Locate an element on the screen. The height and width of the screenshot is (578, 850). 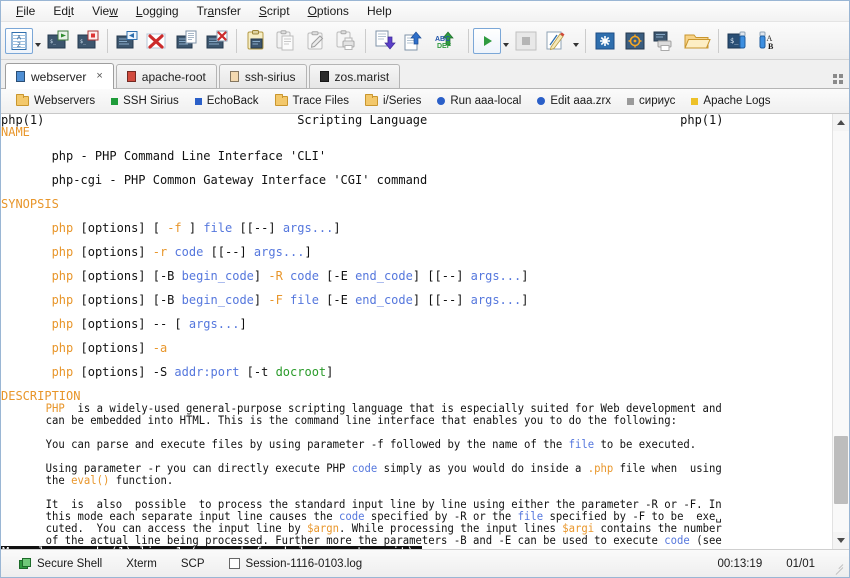
edit-script-icon is located at coordinates (556, 41).